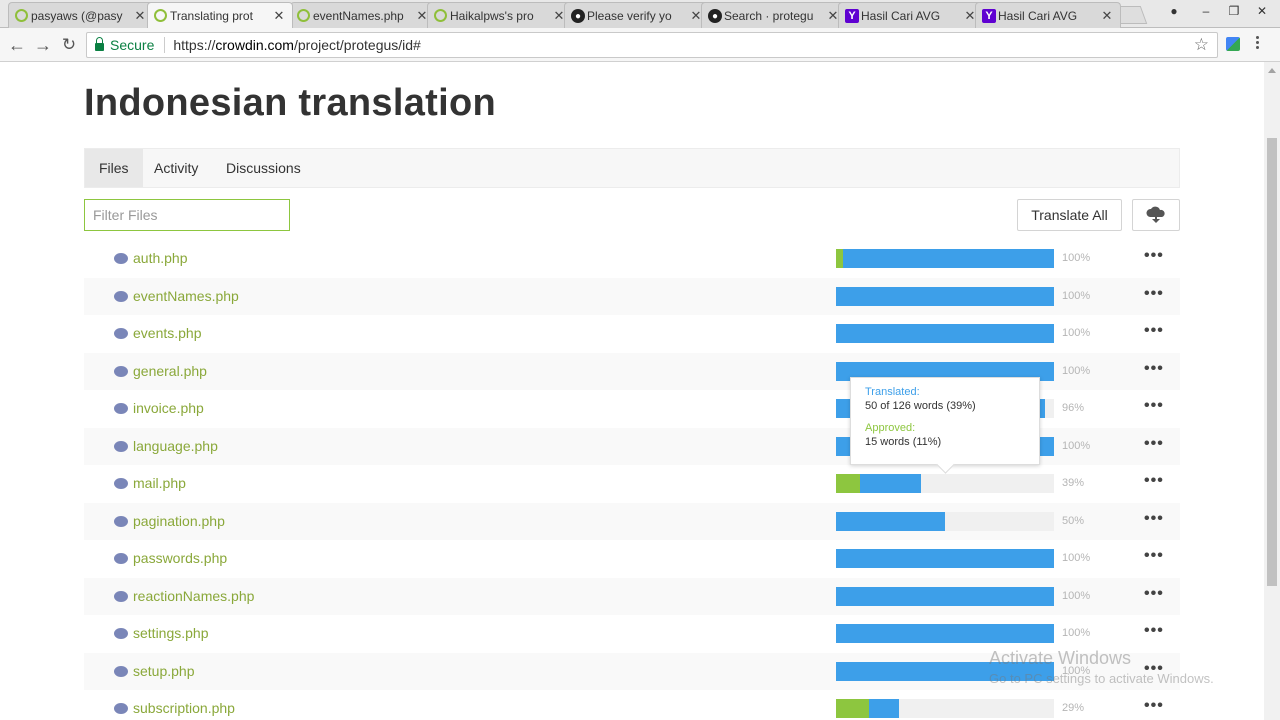  I want to click on file-row: subscription.php 29% •••, so click(632, 705).